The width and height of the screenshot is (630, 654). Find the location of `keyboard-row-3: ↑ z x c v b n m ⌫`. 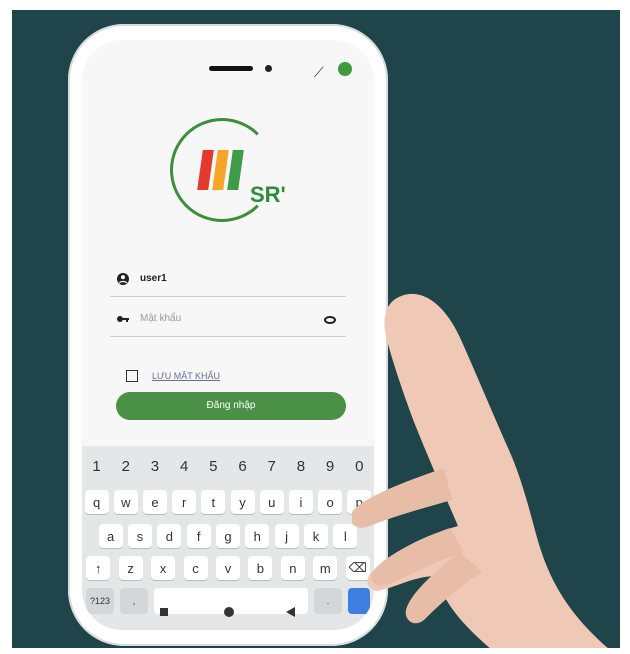

keyboard-row-3: ↑ z x c v b n m ⌫ is located at coordinates (228, 568).